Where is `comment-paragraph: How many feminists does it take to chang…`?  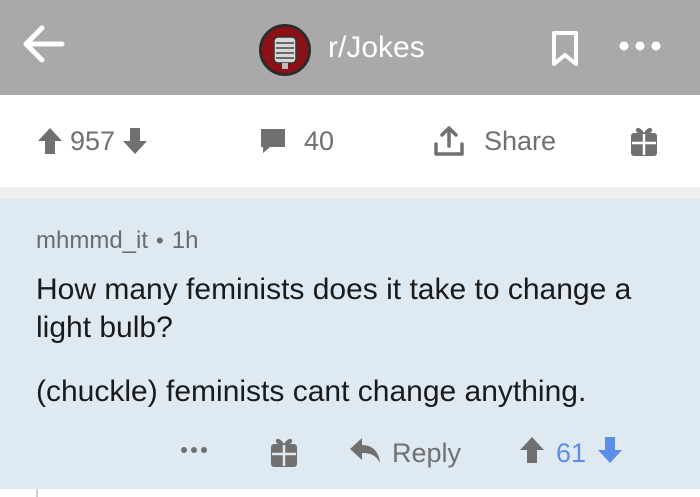 comment-paragraph: How many feminists does it take to chang… is located at coordinates (334, 308).